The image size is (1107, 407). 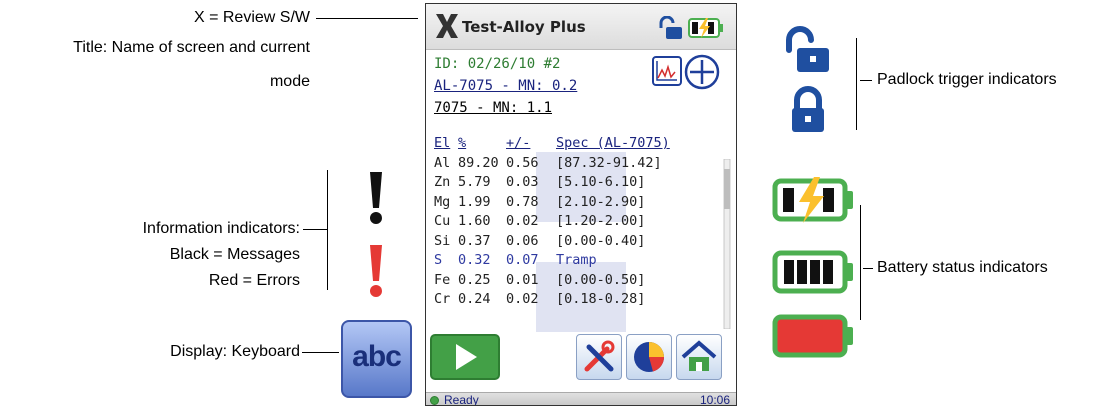 I want to click on home-icon, so click(x=699, y=355).